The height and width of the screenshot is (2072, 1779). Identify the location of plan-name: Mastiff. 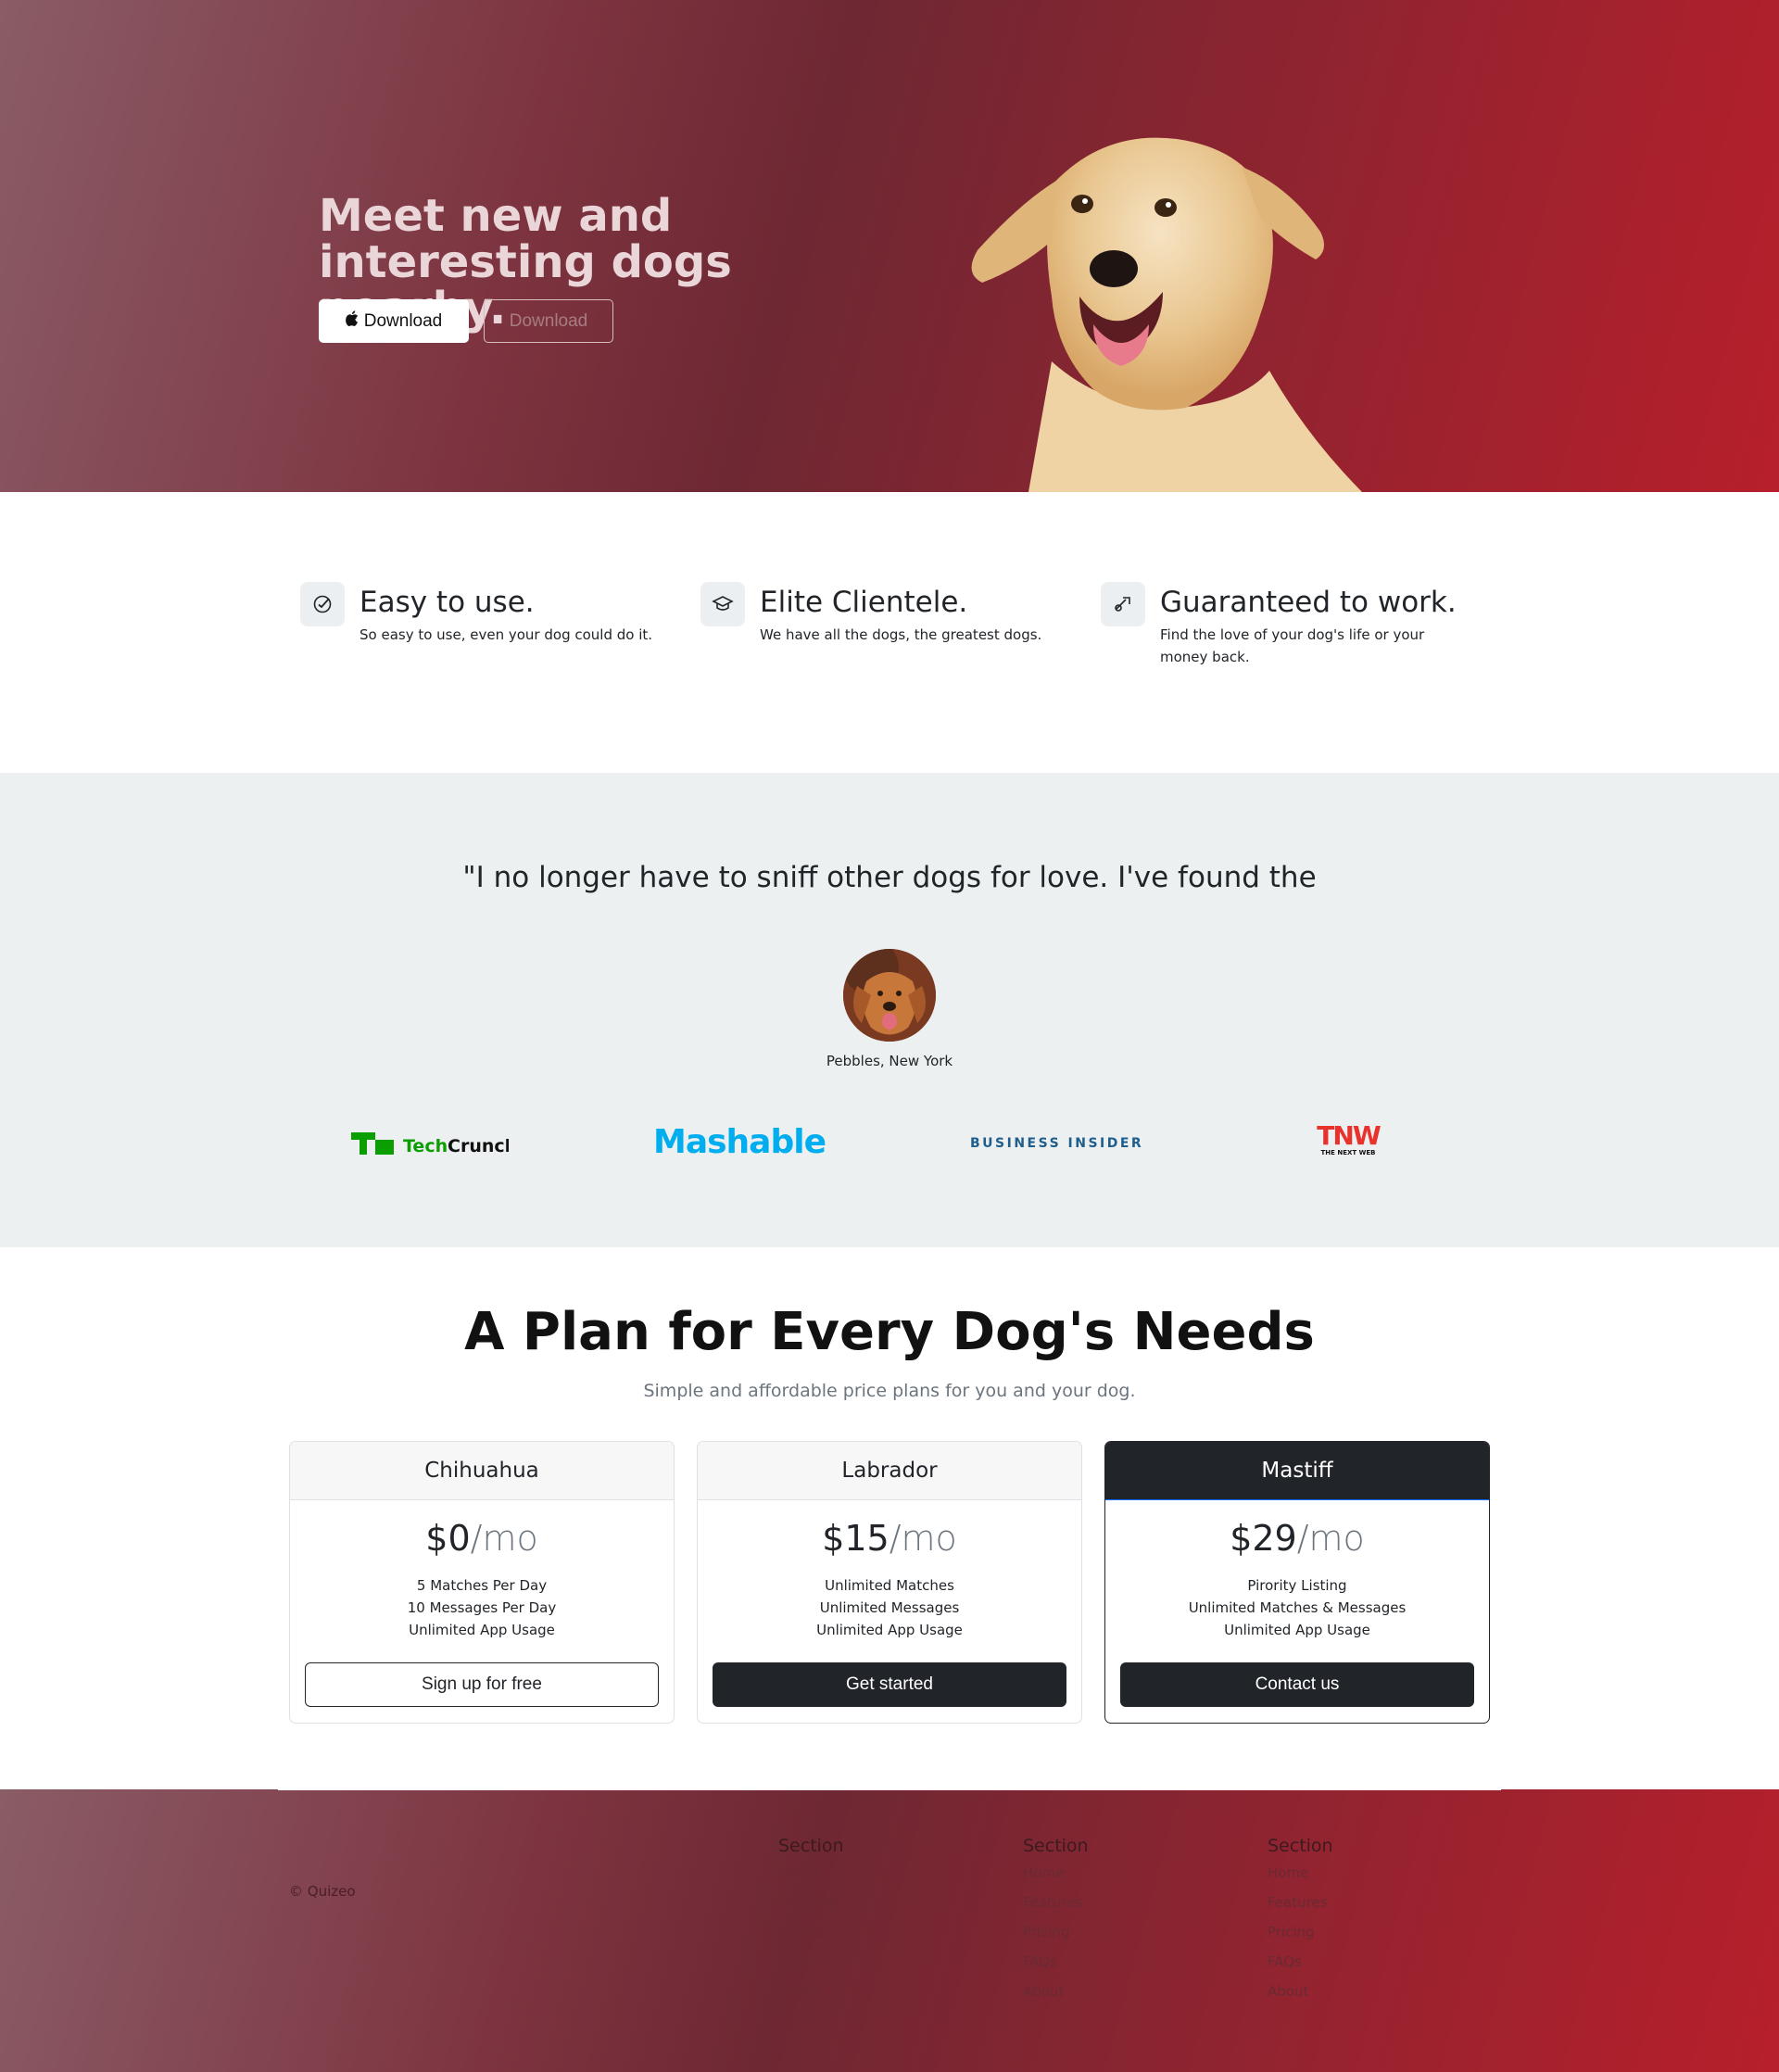
(1297, 1471).